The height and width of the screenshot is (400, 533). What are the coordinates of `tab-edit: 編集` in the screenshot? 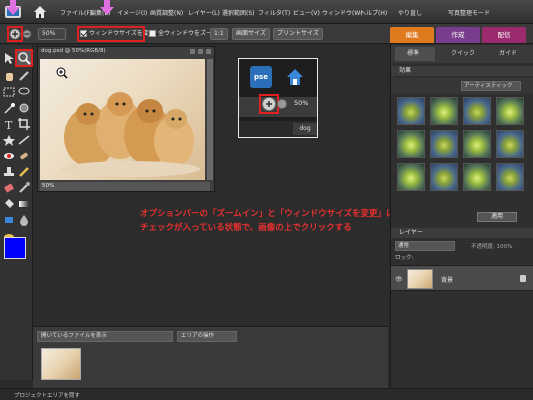 It's located at (412, 35).